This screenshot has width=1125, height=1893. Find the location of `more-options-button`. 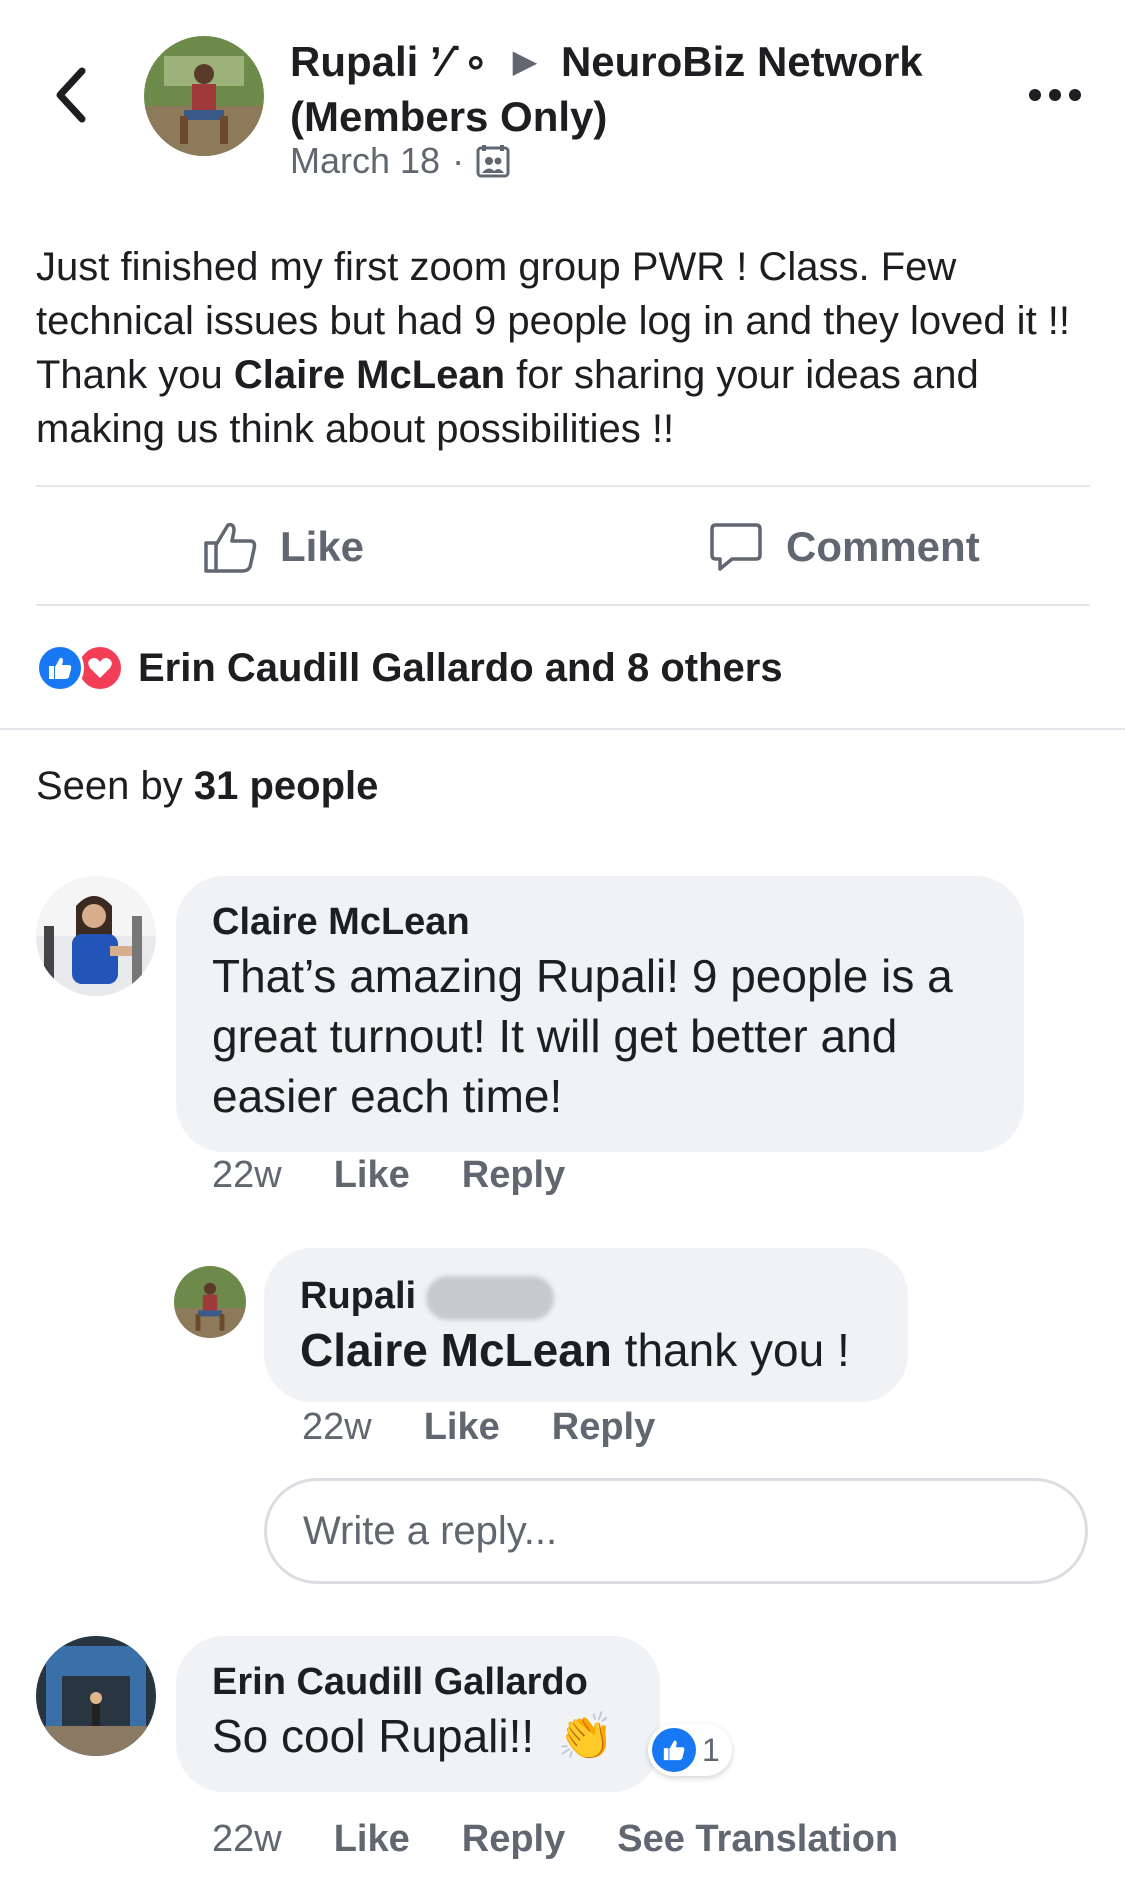

more-options-button is located at coordinates (1055, 95).